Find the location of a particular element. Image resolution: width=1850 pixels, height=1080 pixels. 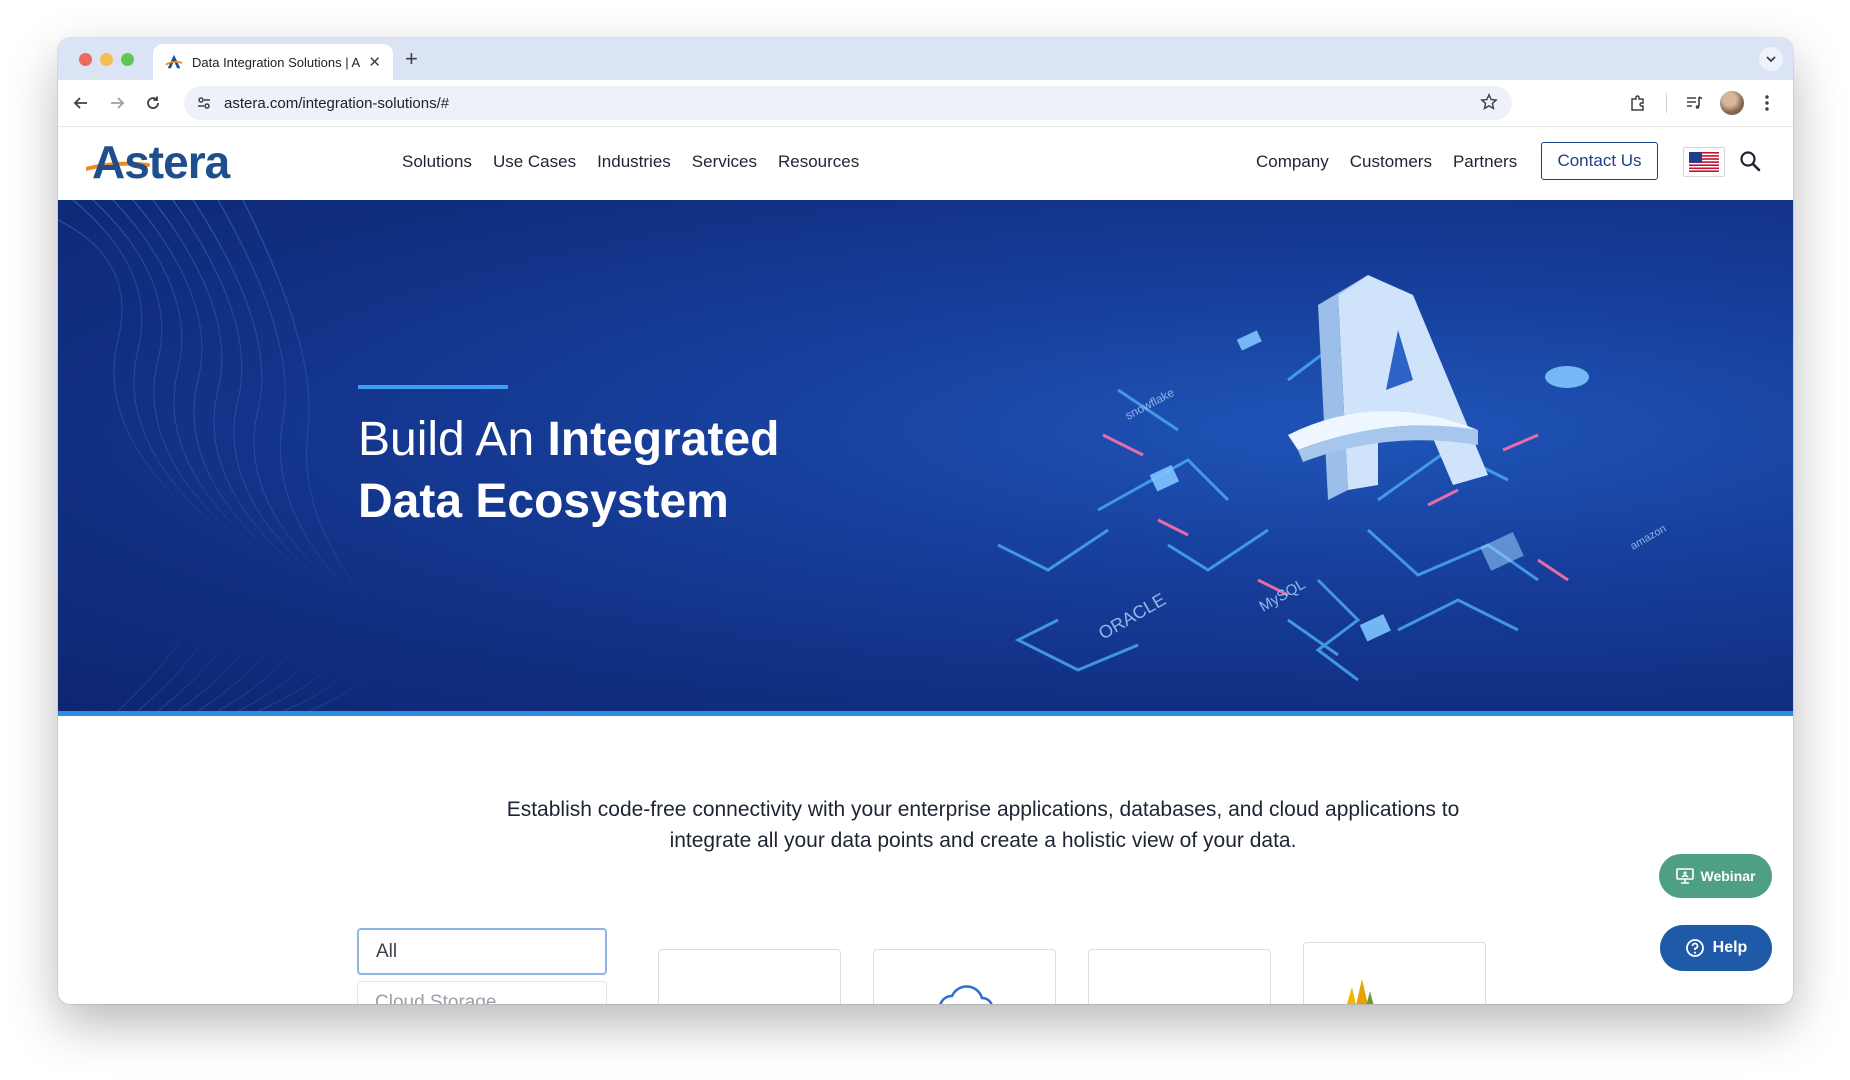

us-flag-icon is located at coordinates (1704, 162).